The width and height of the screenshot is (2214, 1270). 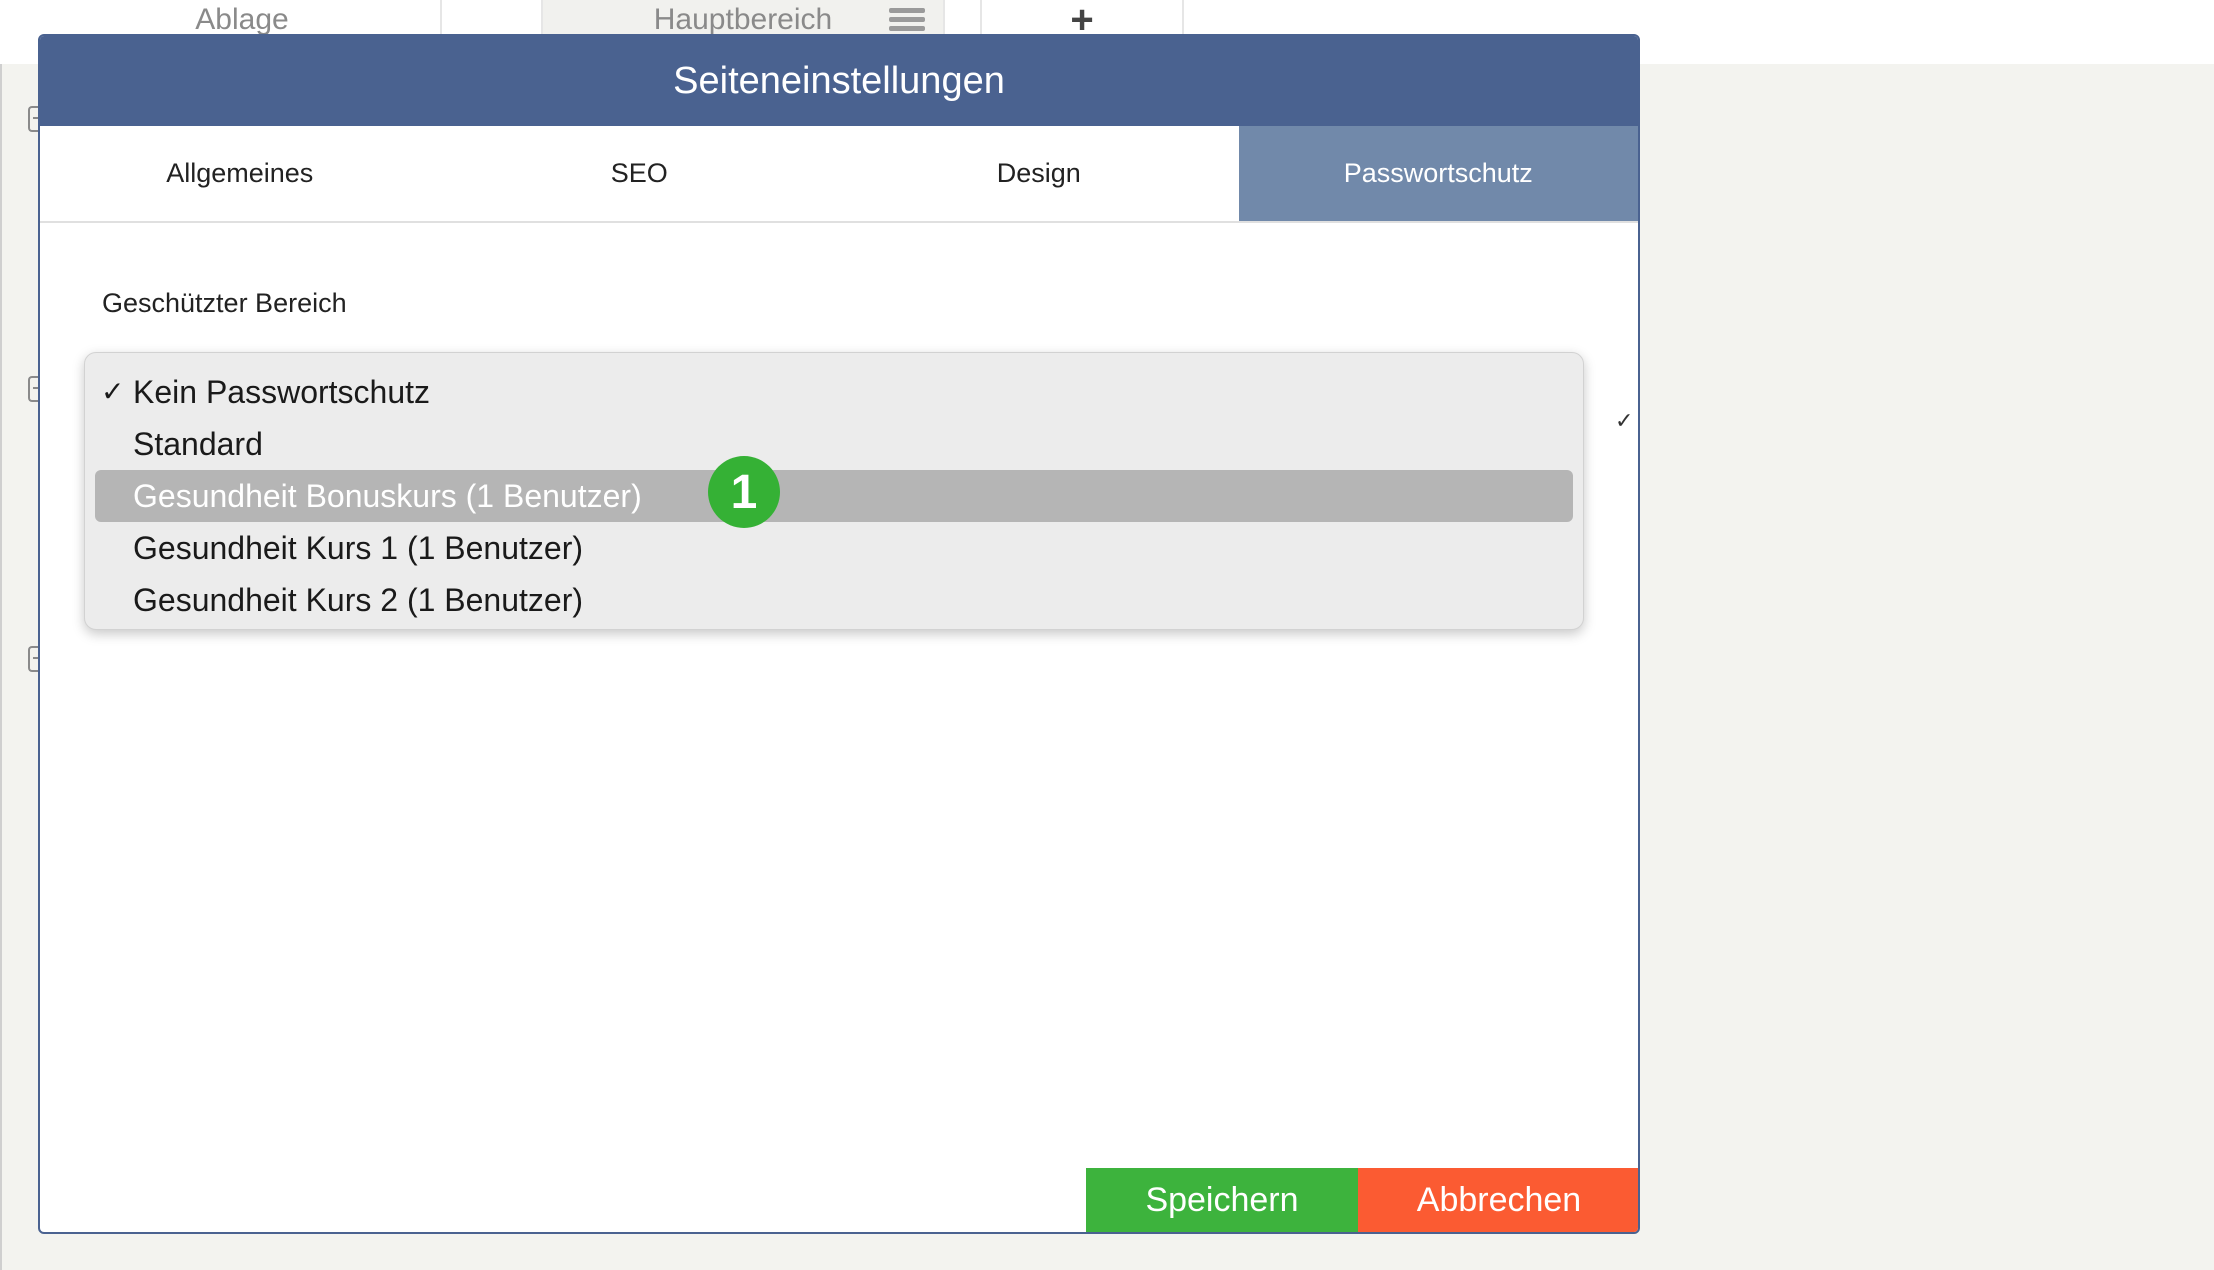 What do you see at coordinates (1222, 1200) in the screenshot?
I see `save-button: Speichern` at bounding box center [1222, 1200].